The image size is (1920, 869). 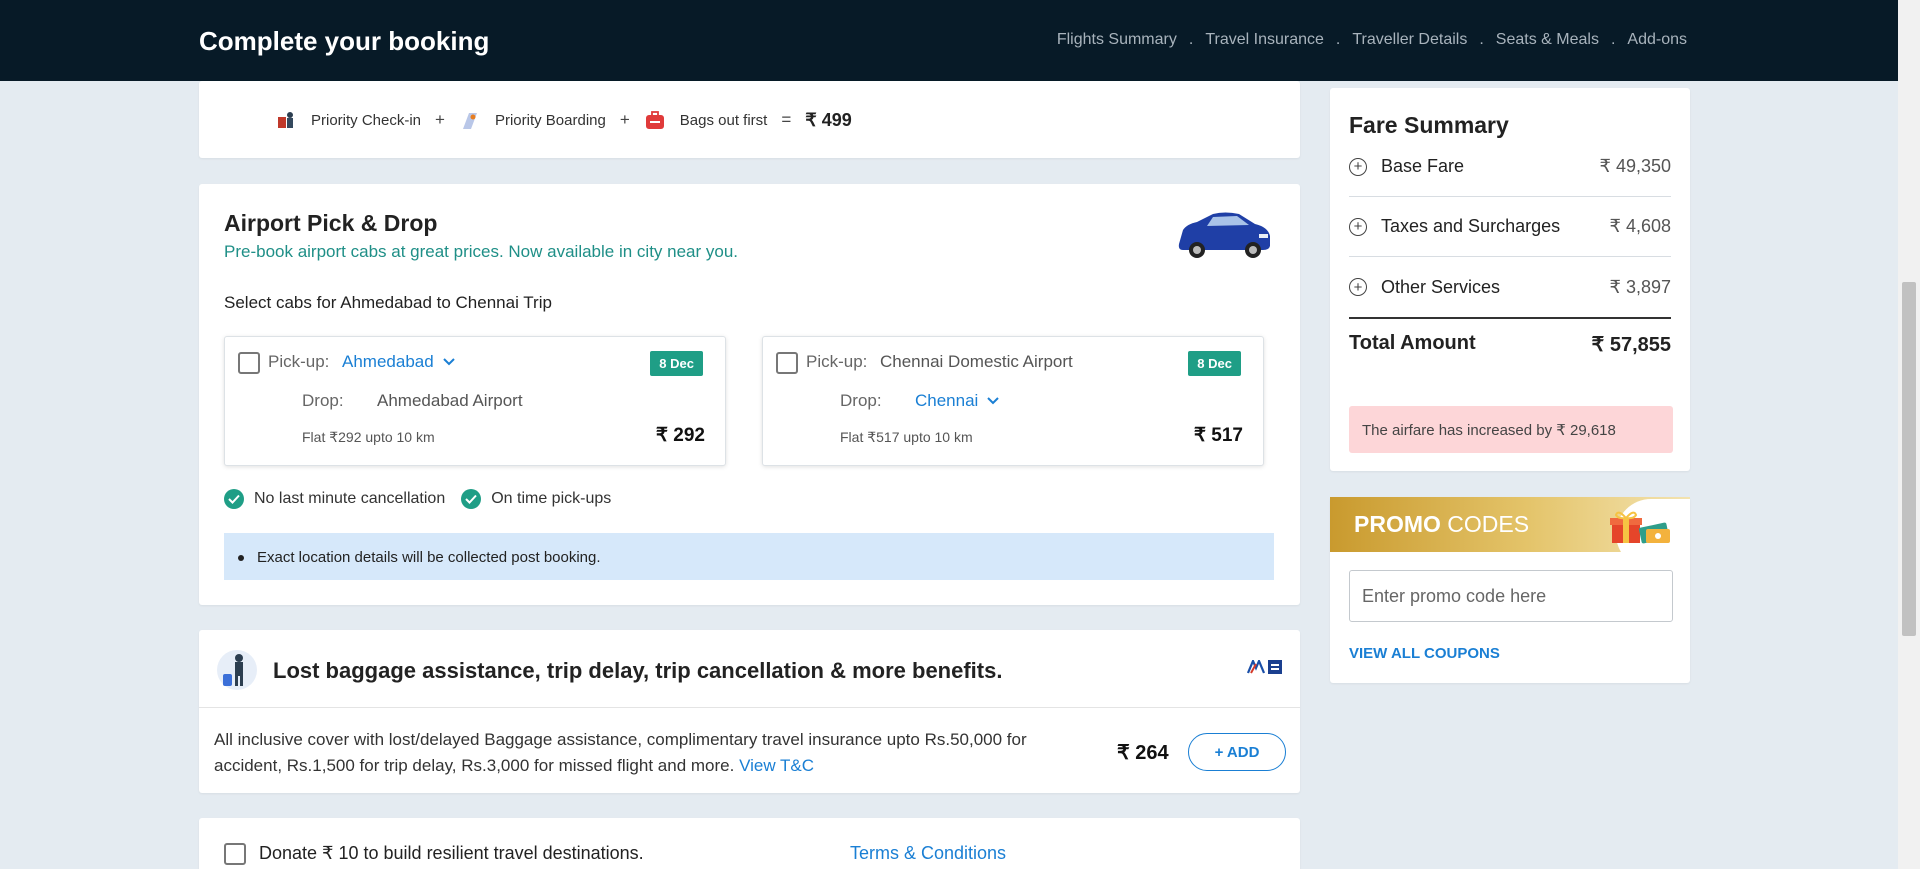 What do you see at coordinates (1409, 40) in the screenshot?
I see `step-traveller-details: Traveller Details` at bounding box center [1409, 40].